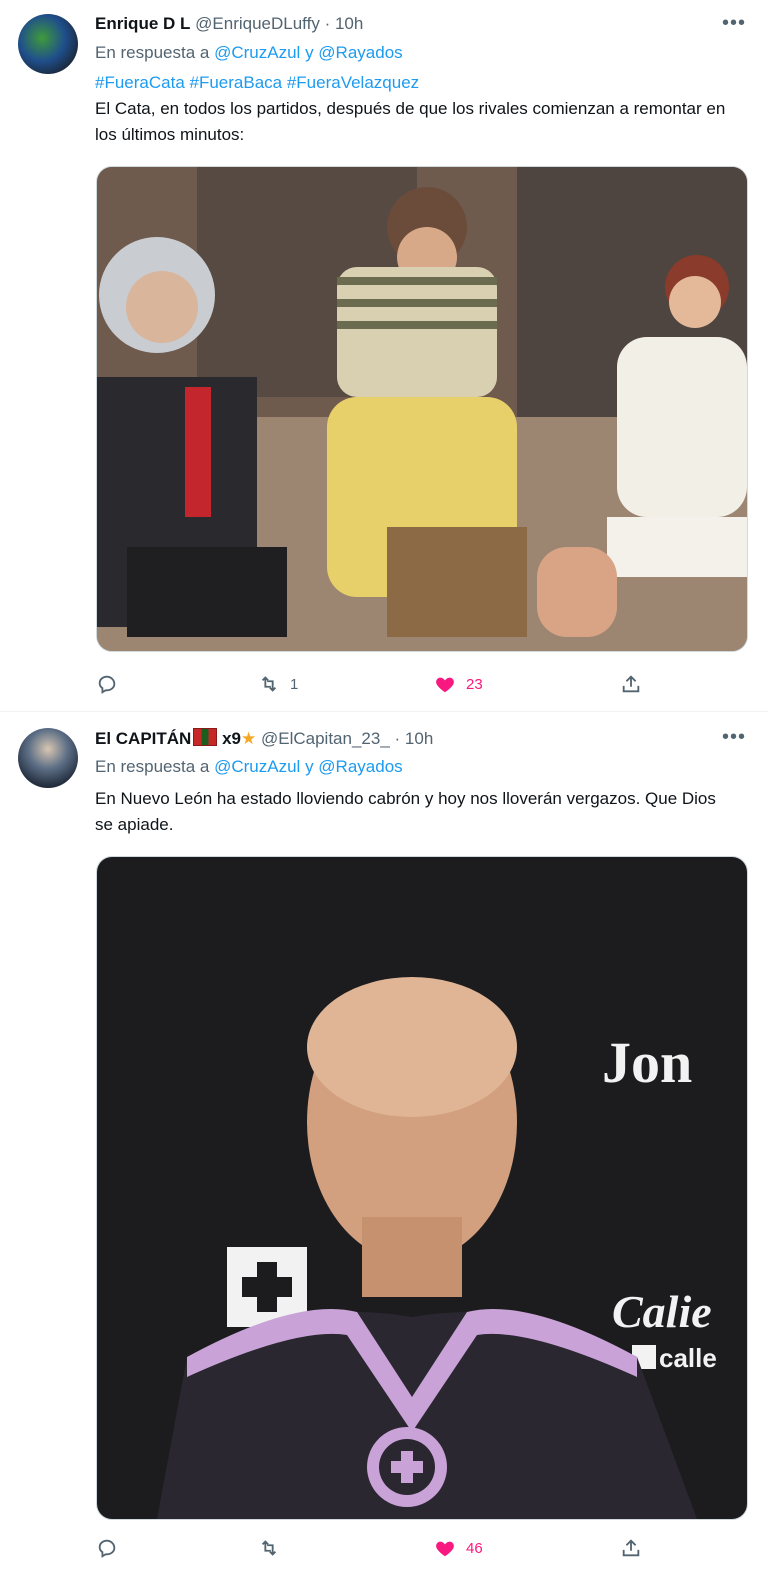 This screenshot has height=1572, width=768. I want to click on tweet-header: El CAPITÁN x9★ @ElCapitan_23_ · 10h, so click(264, 740).